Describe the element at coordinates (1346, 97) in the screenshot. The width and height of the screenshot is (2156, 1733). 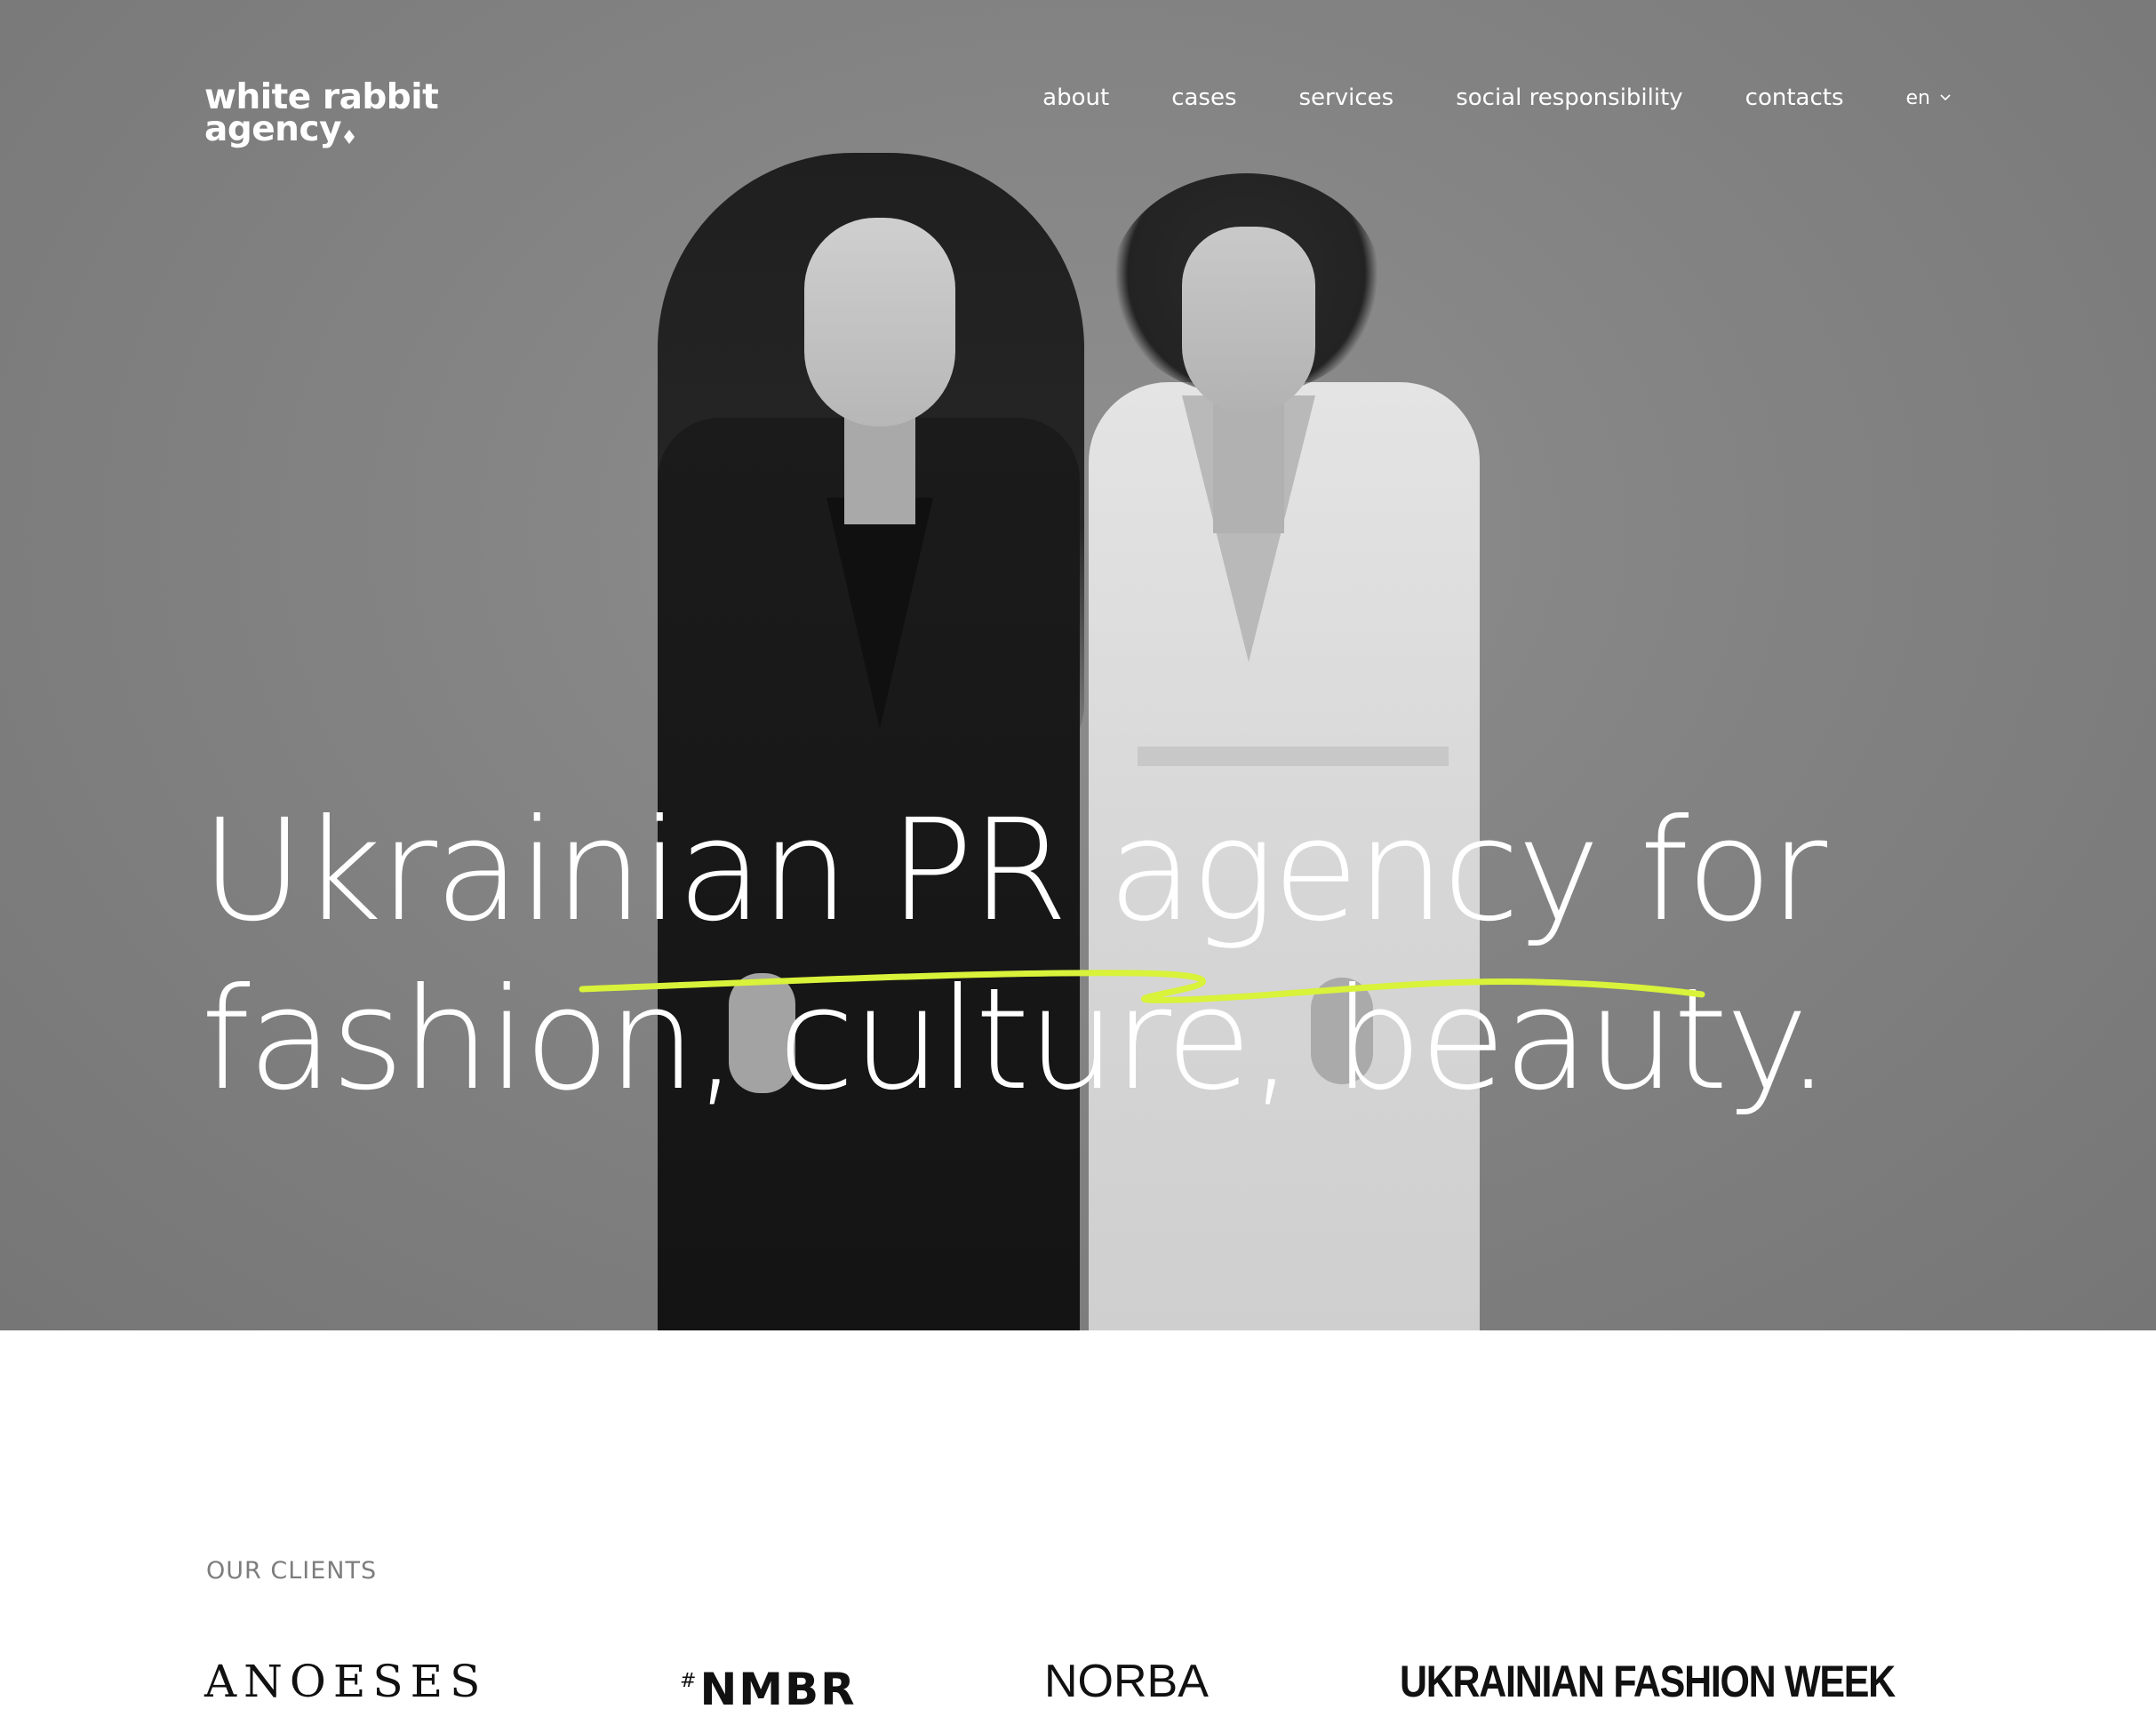
I see `nav-services: services` at that location.